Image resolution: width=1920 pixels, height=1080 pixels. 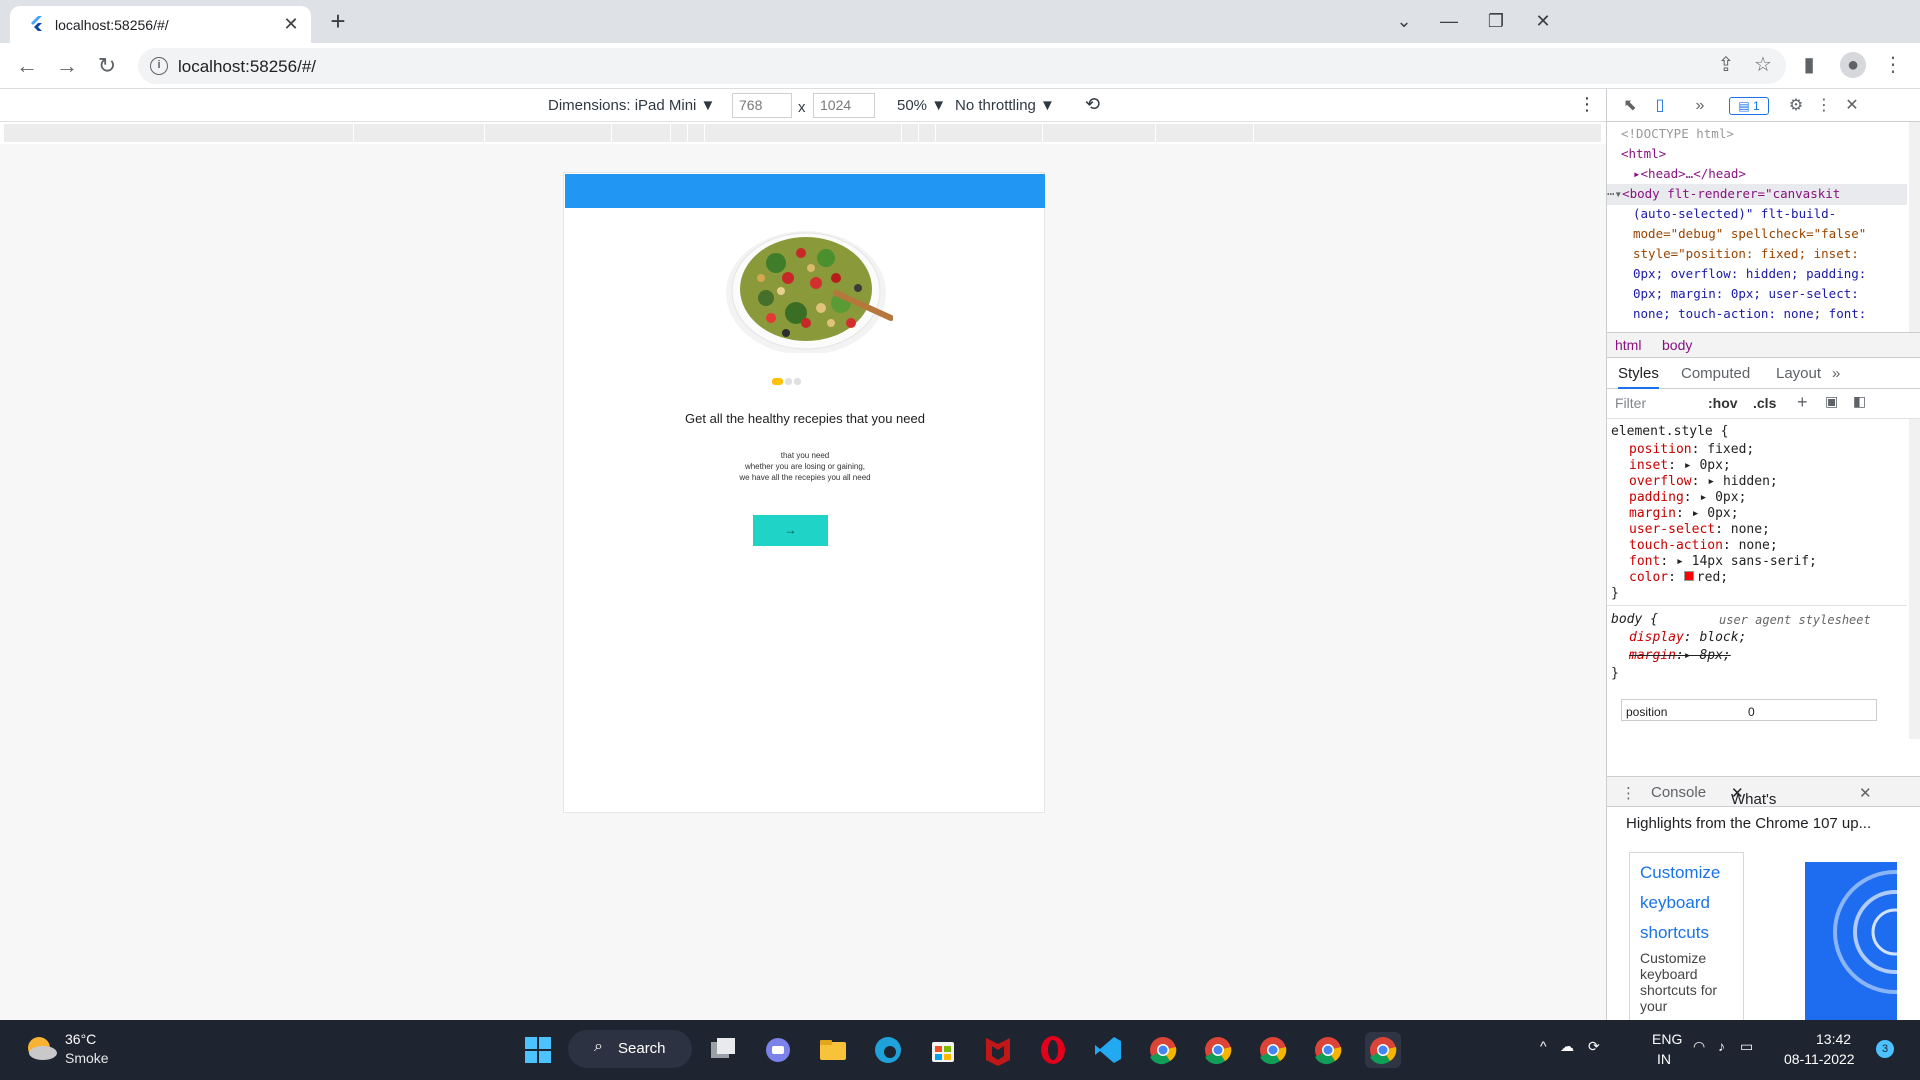 I want to click on breadcrumb-html: html, so click(x=1628, y=345).